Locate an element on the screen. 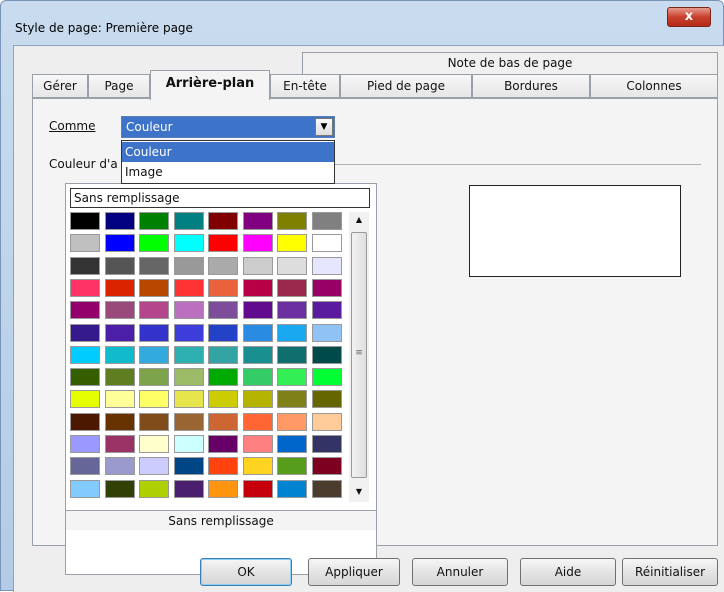  comme-select: Couleur ▼ is located at coordinates (228, 127).